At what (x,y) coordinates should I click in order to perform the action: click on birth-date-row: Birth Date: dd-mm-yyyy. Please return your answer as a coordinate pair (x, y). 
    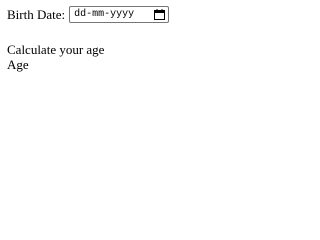
    Looking at the image, I should click on (88, 14).